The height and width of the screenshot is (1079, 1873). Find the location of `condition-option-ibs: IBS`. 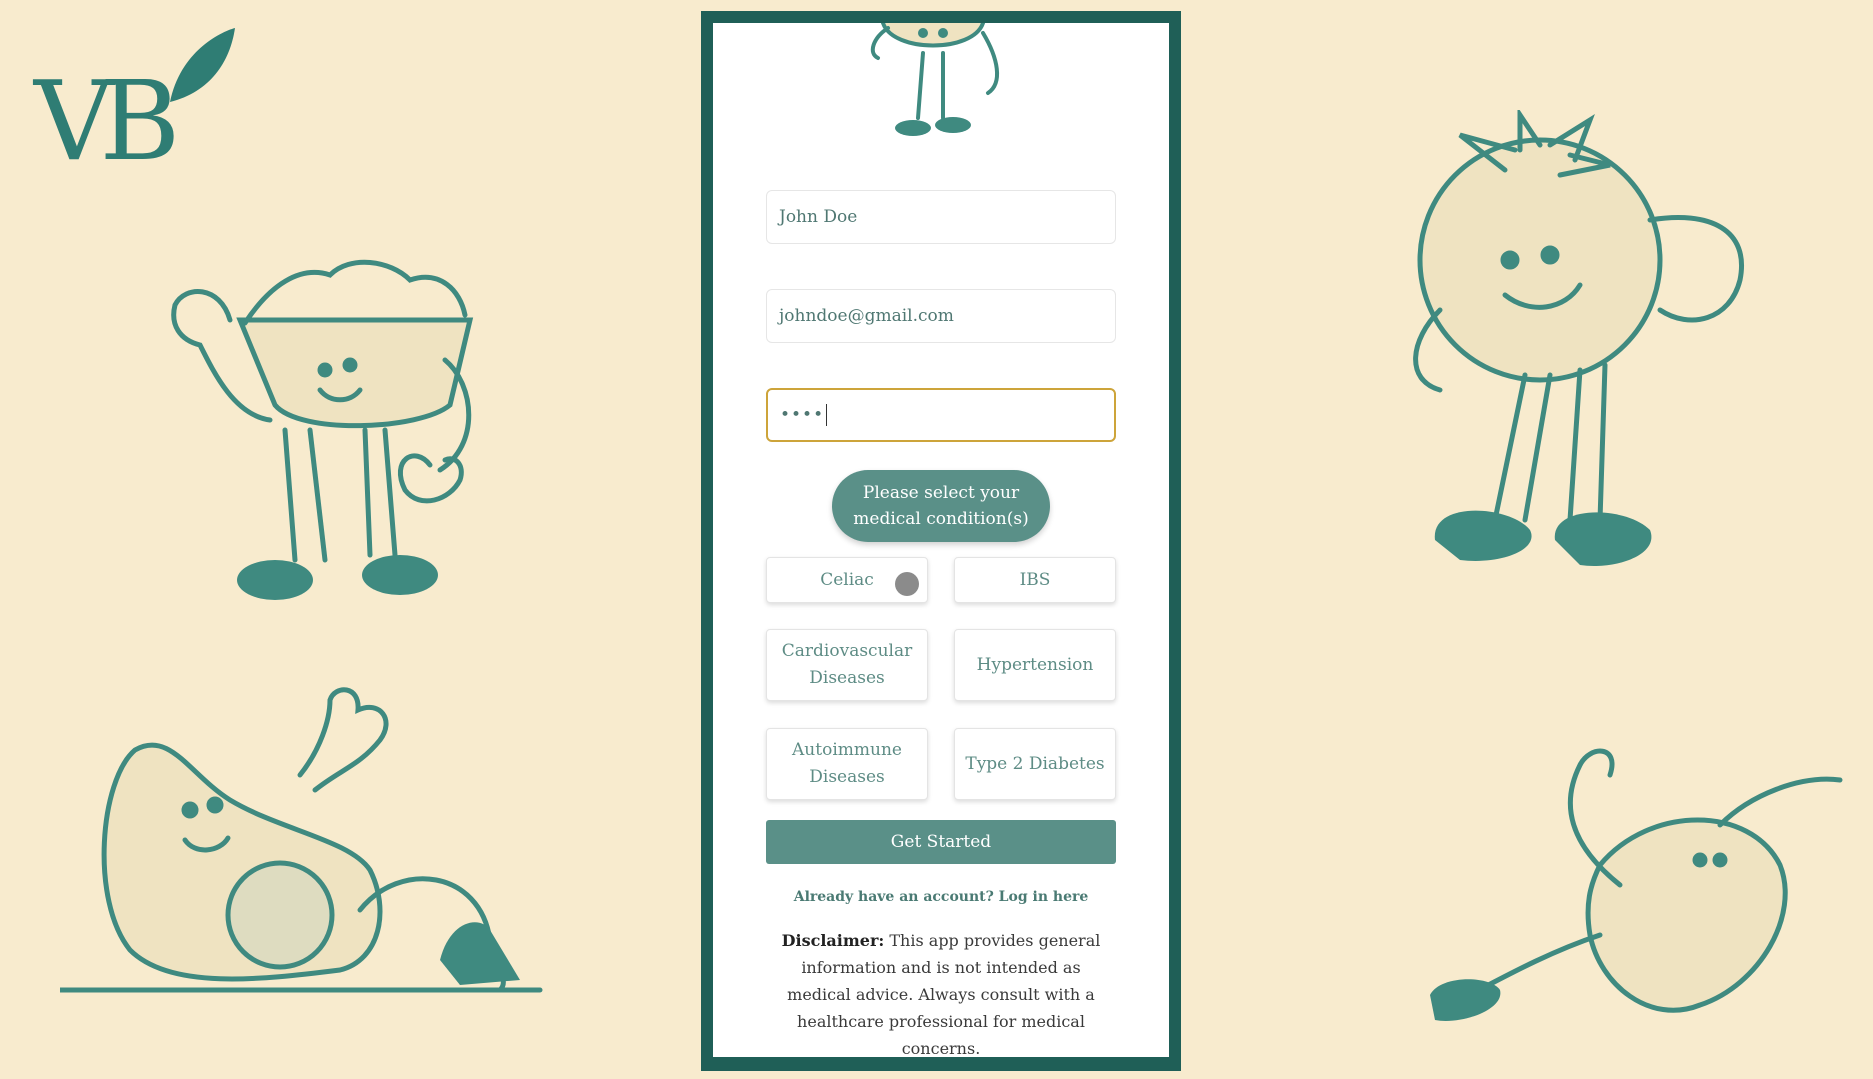

condition-option-ibs: IBS is located at coordinates (1035, 580).